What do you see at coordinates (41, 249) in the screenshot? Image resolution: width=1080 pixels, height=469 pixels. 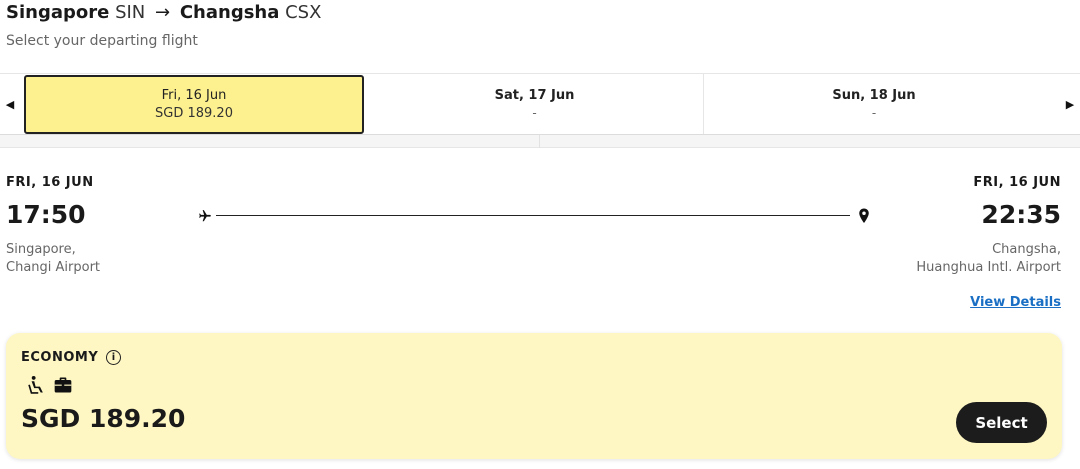 I see `departure-city: Singapore,` at bounding box center [41, 249].